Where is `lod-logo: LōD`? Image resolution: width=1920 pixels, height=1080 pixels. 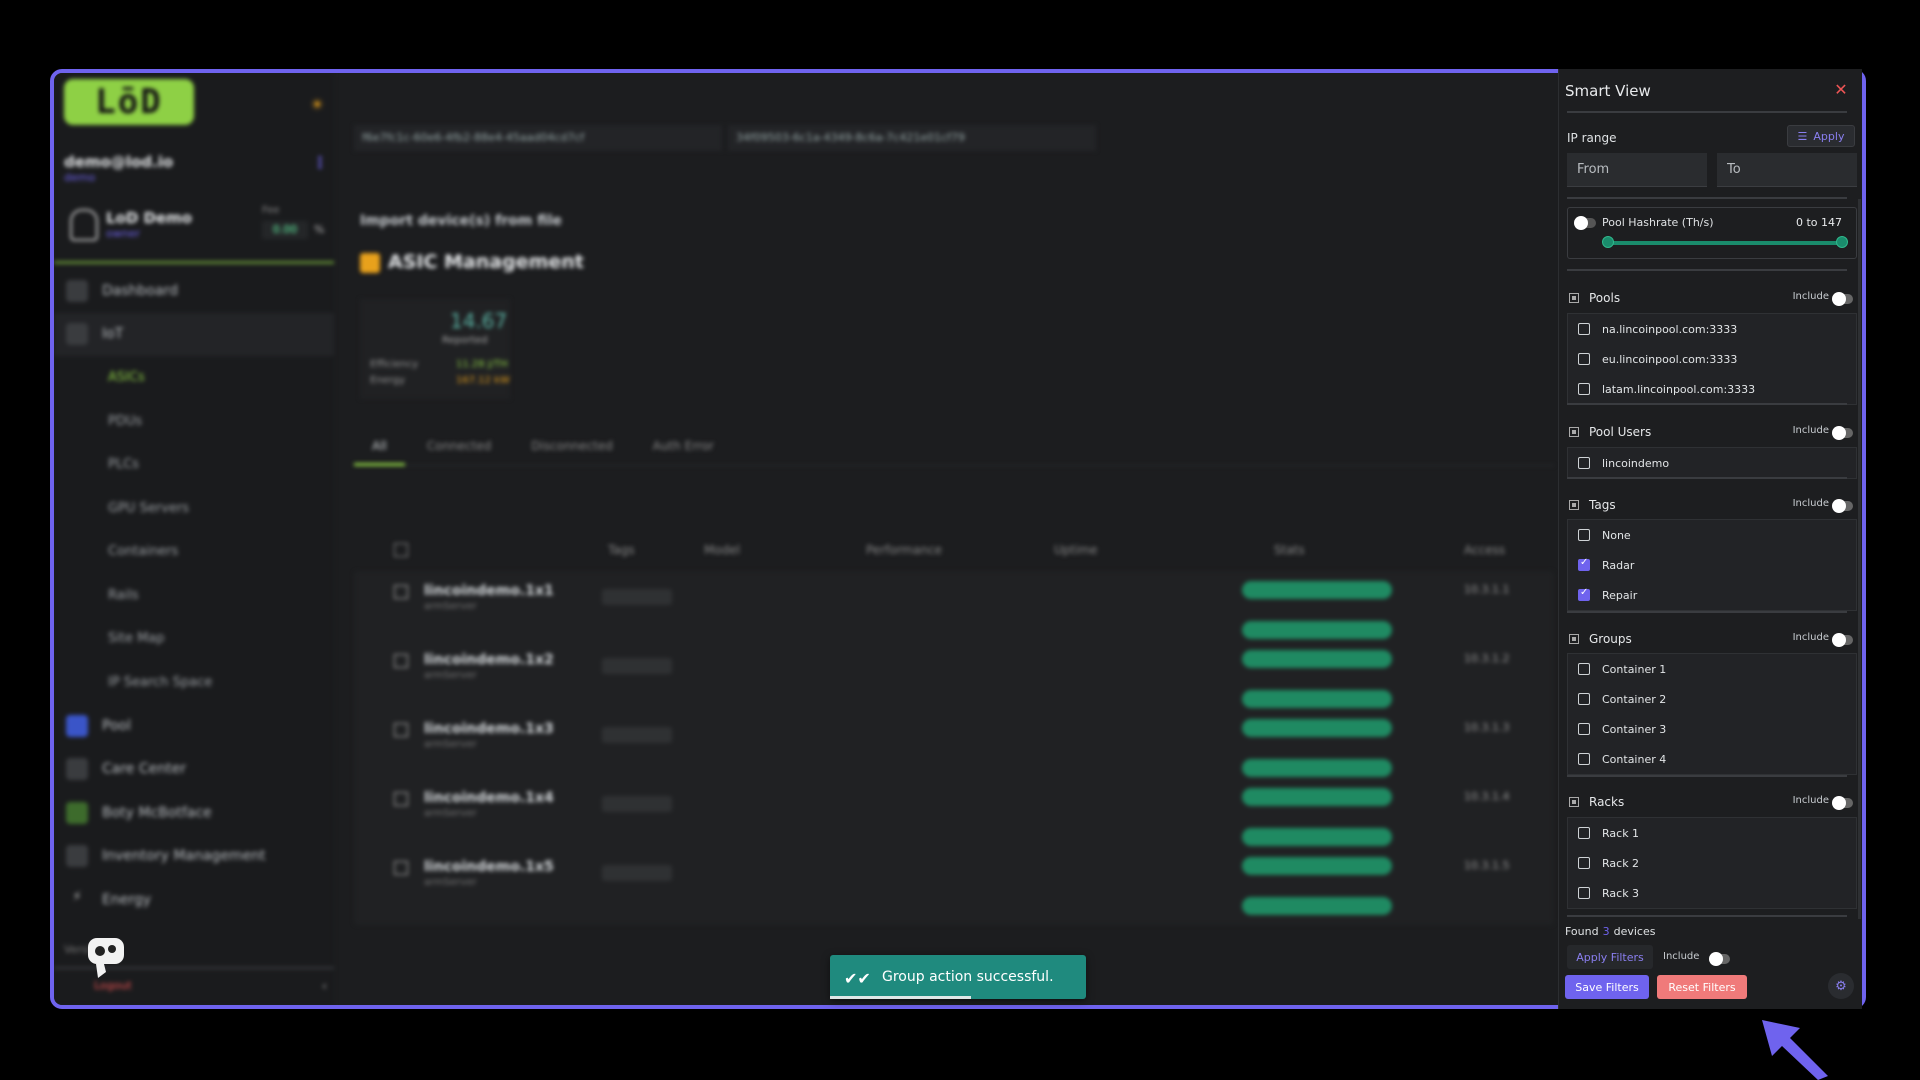
lod-logo: LōD is located at coordinates (129, 102).